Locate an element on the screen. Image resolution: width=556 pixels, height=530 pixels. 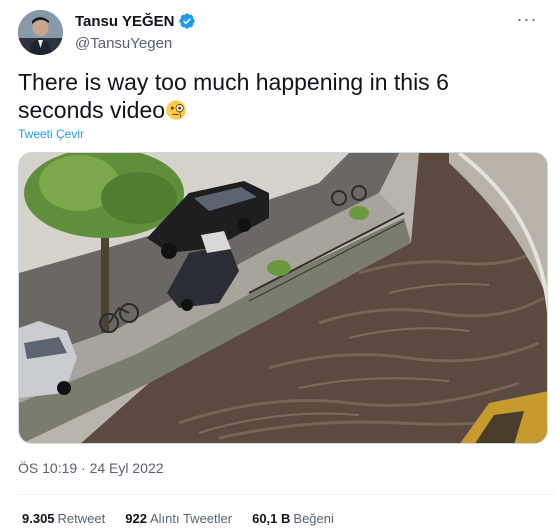
tweet-timestamp: ÖS 10:19 · 24 Eyl 2022 is located at coordinates (91, 468).